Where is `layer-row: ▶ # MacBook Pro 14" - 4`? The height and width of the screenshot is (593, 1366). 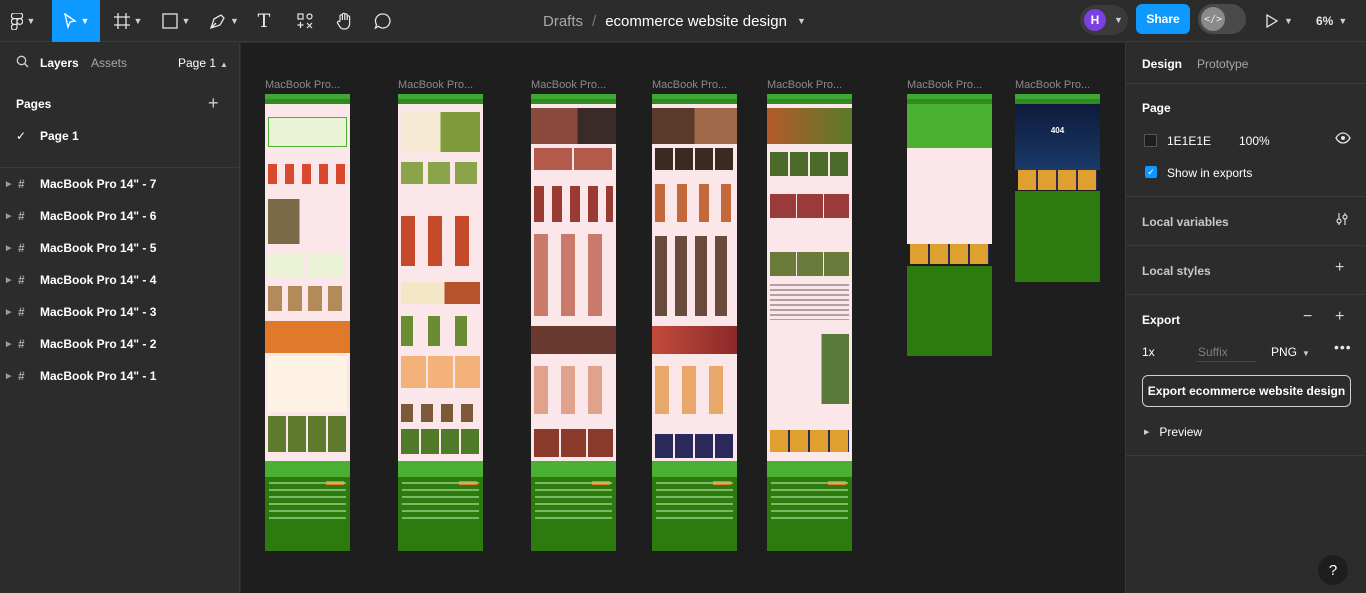
layer-row: ▶ # MacBook Pro 14" - 4 is located at coordinates (120, 280).